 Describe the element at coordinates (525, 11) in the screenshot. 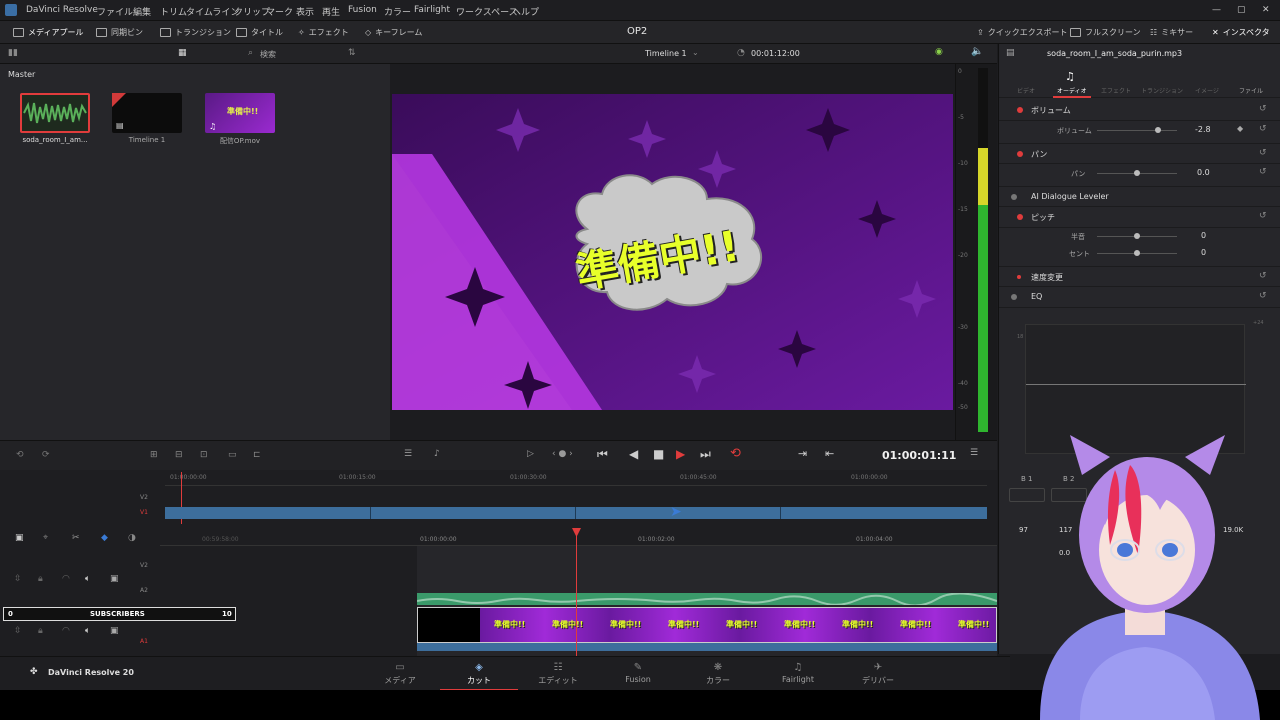

I see `menu-help: ヘルプ` at that location.